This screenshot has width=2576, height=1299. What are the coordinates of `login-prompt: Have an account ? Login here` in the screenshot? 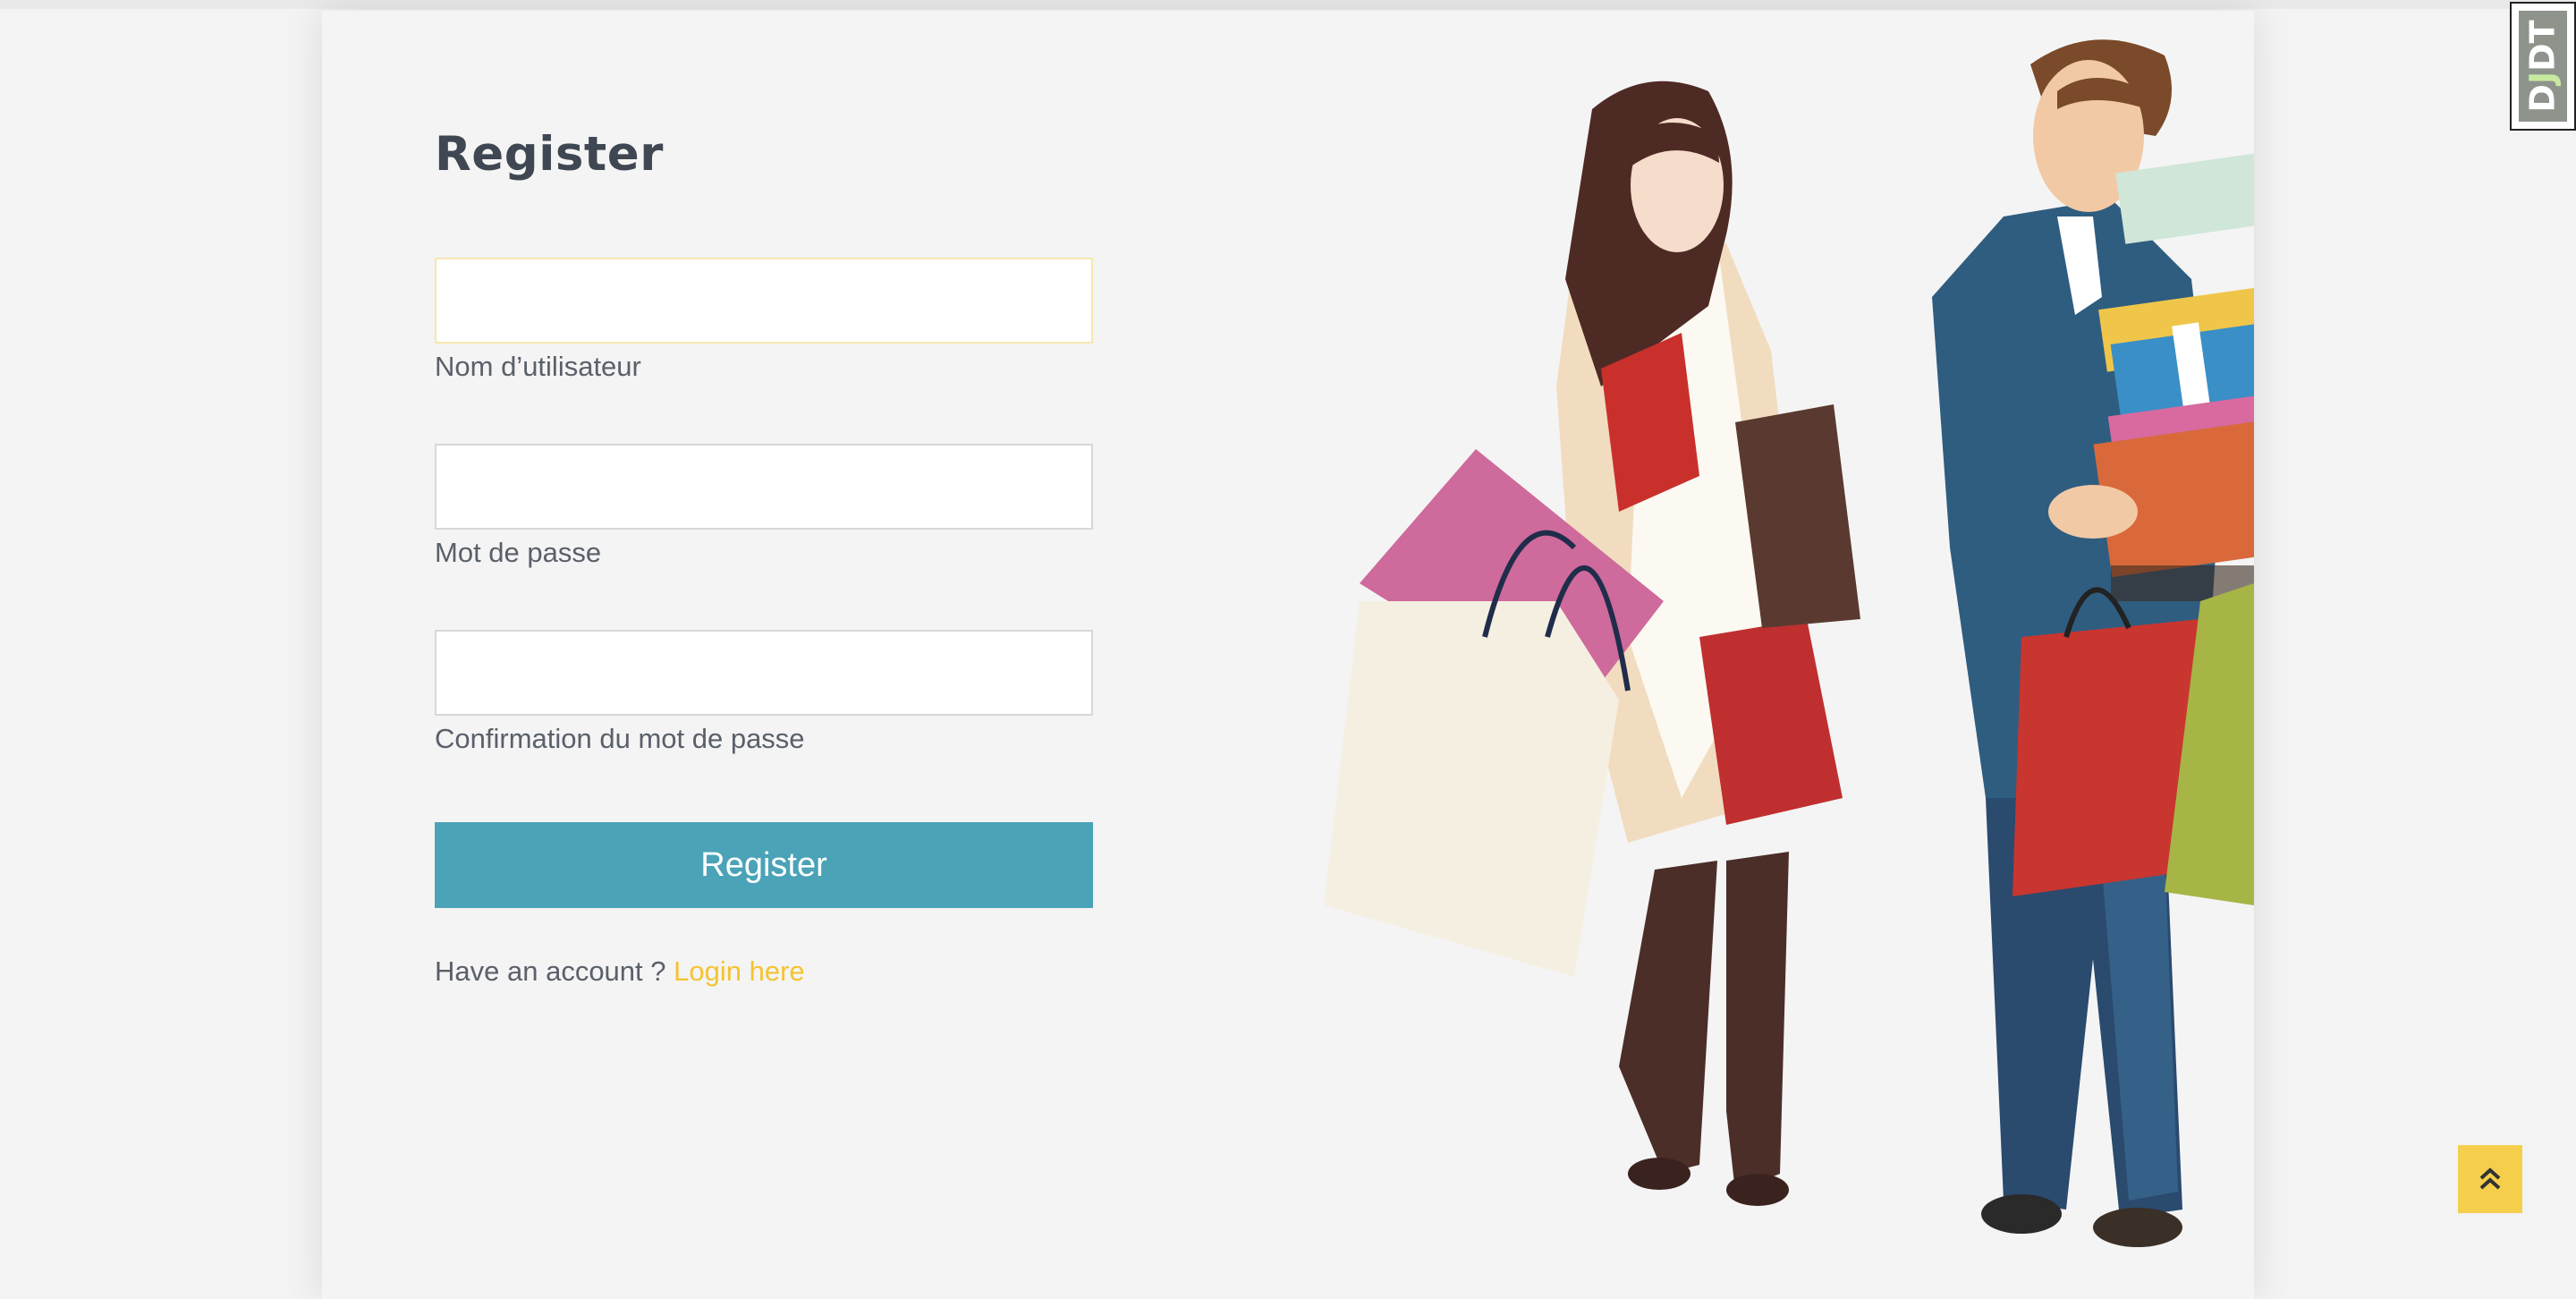 It's located at (620, 971).